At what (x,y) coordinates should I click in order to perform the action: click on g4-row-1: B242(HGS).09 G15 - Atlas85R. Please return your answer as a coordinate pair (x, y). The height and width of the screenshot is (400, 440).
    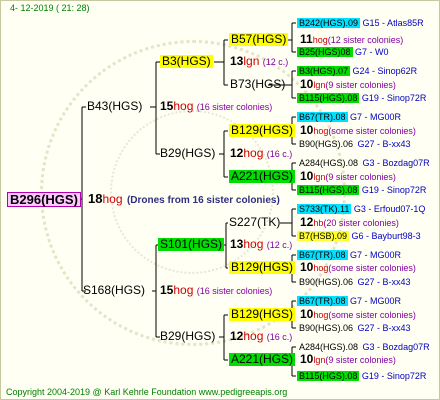
    Looking at the image, I should click on (360, 23).